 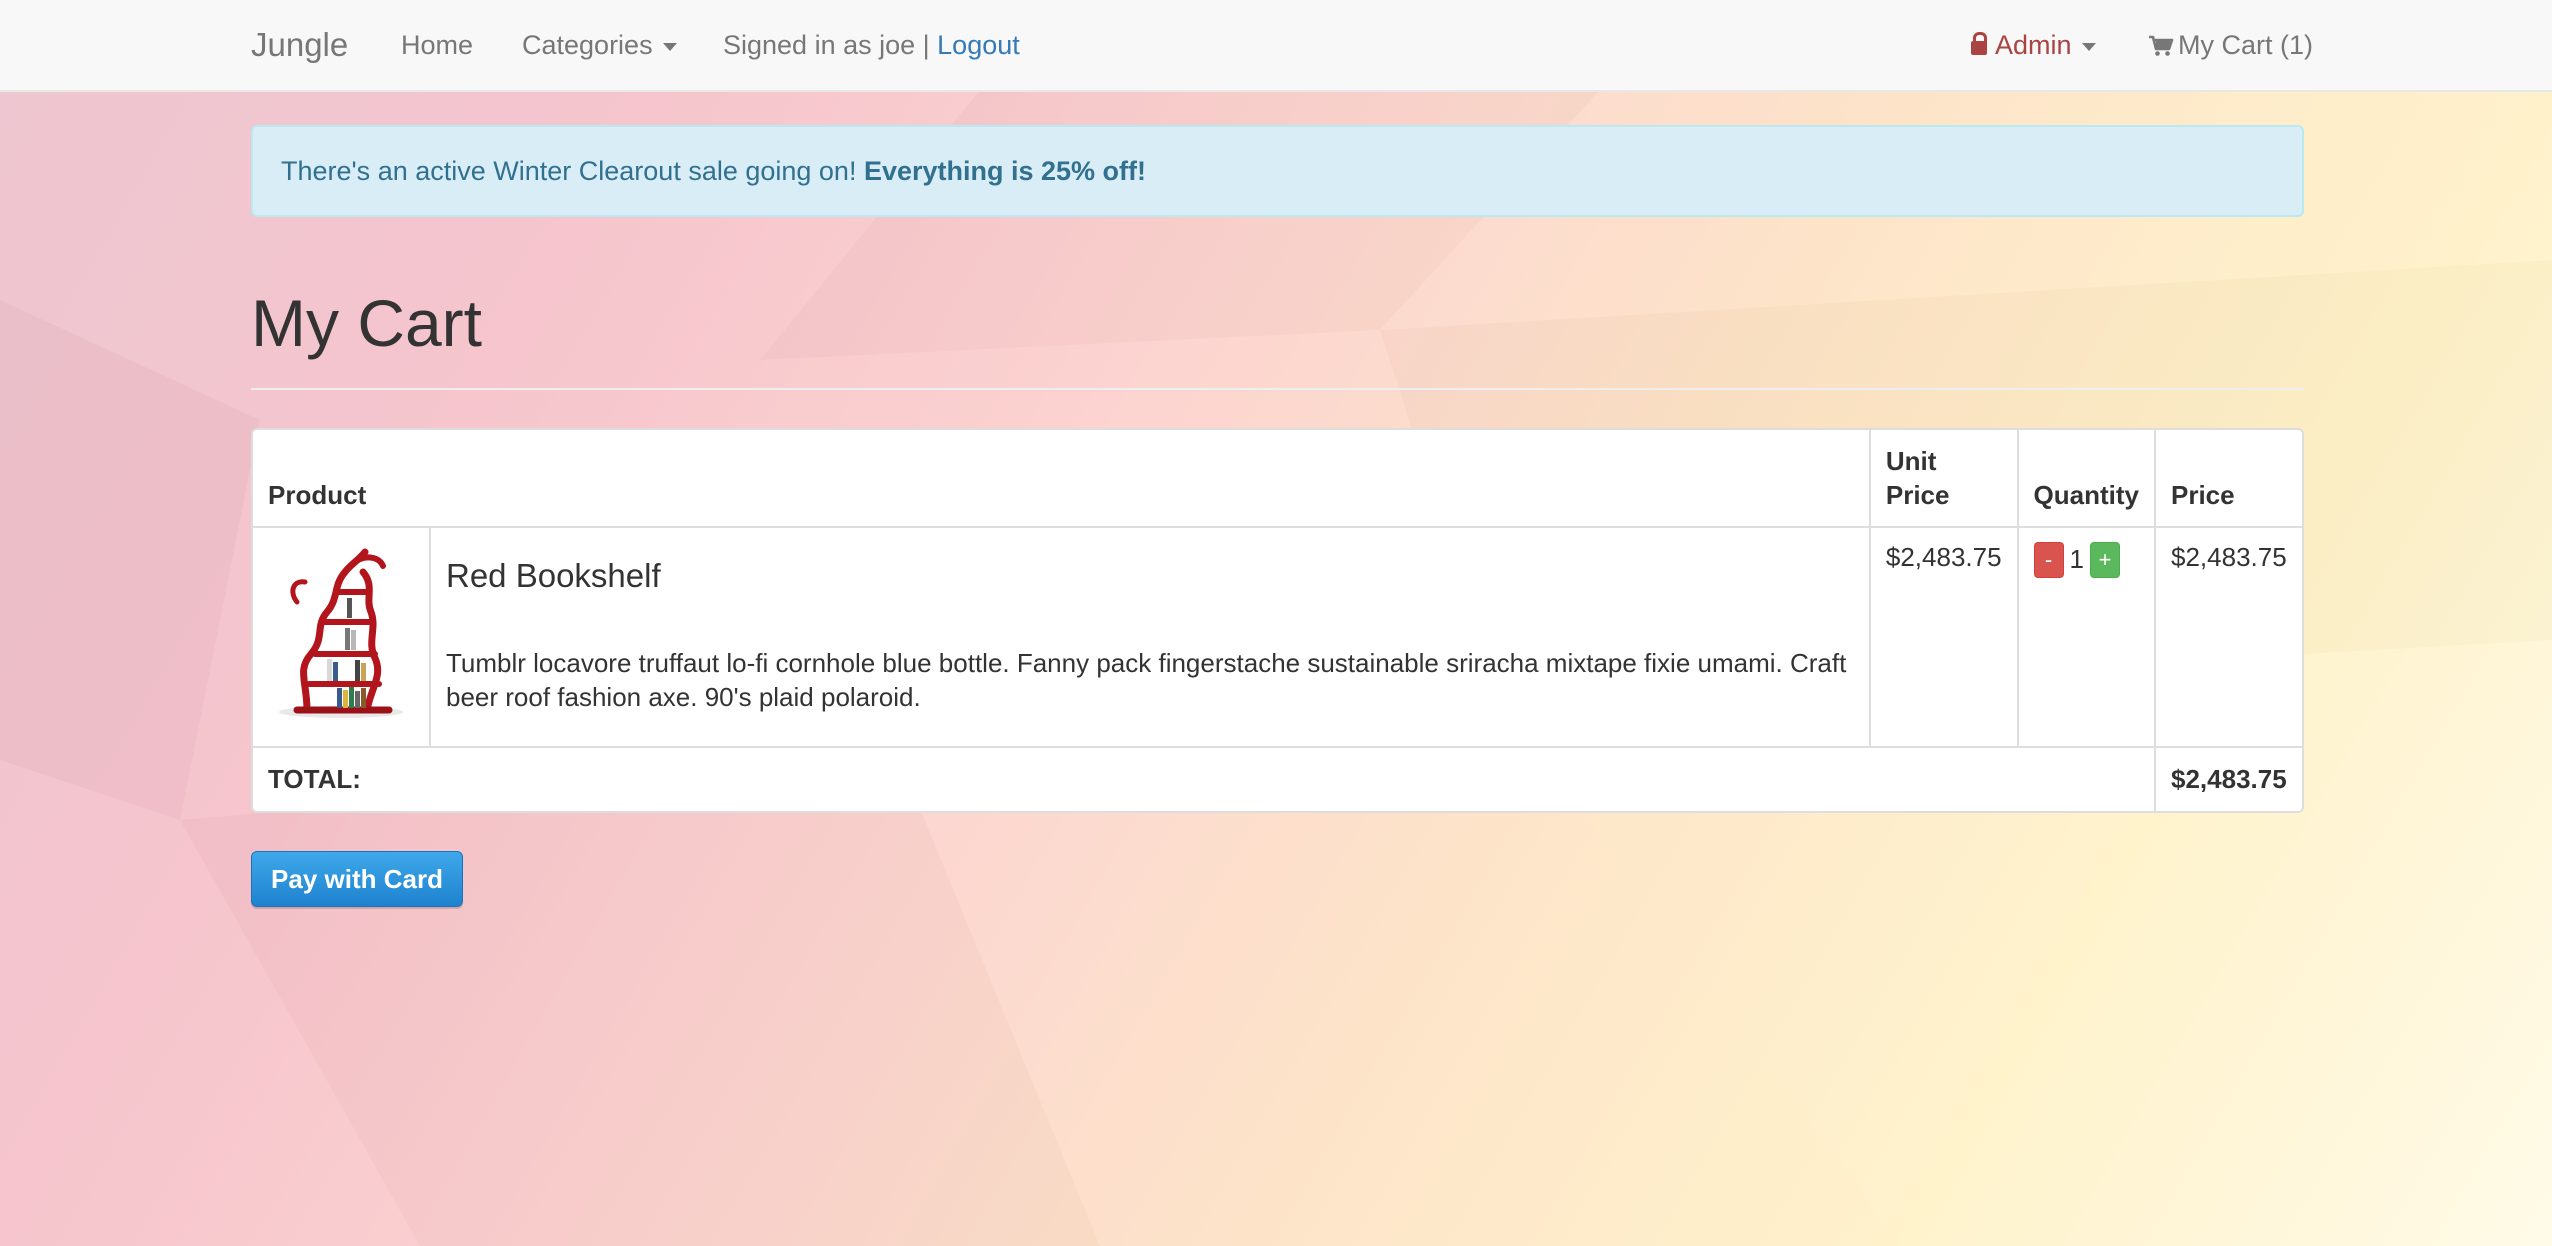 I want to click on nav-categories-dropdown: Categories, so click(x=599, y=45).